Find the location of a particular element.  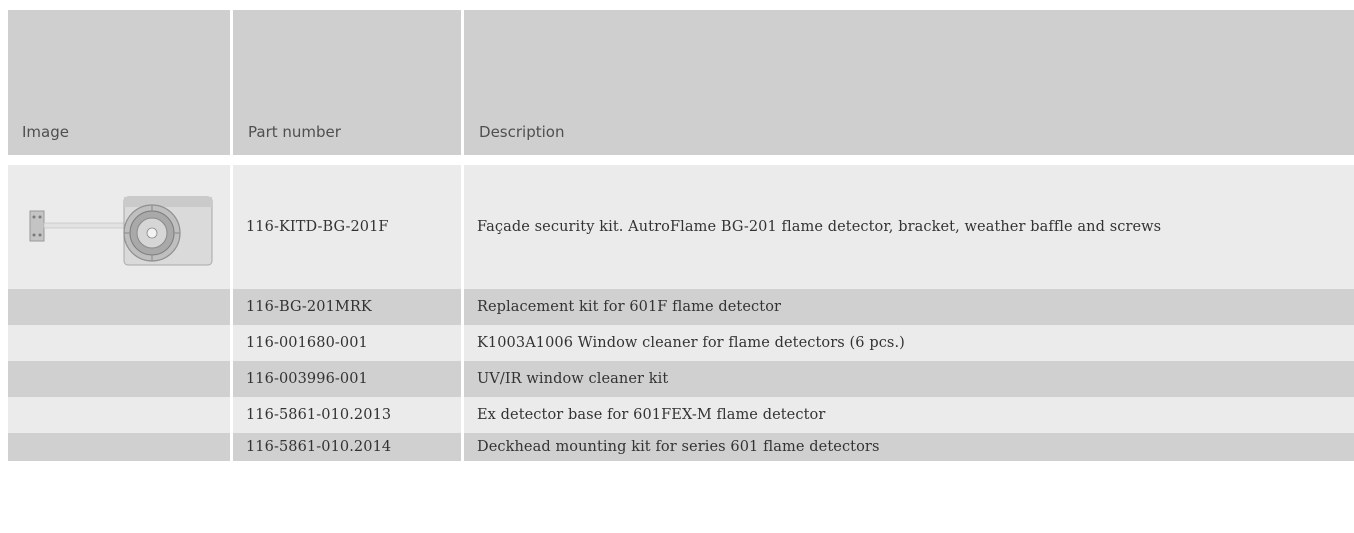

description-cell: UV/IR window cleaner kit is located at coordinates (908, 379).